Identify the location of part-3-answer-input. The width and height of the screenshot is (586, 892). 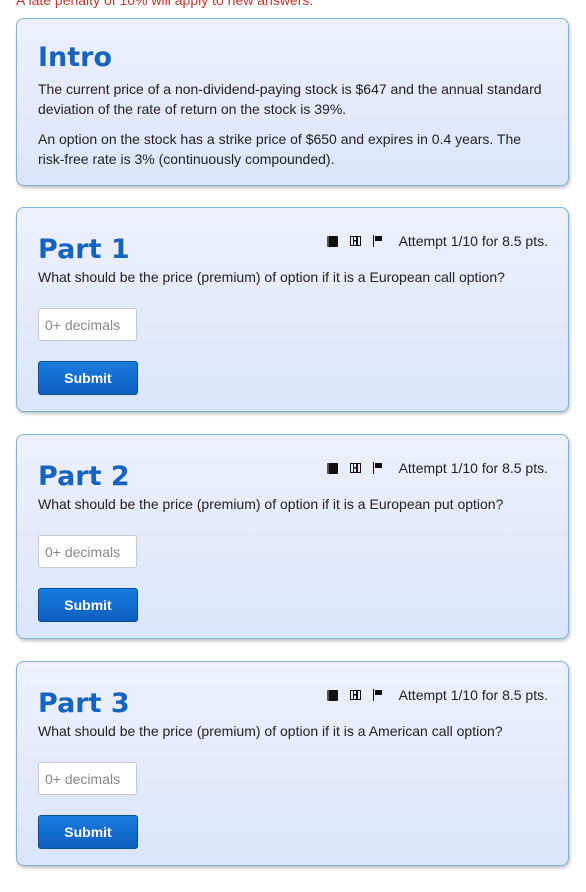
(87, 778).